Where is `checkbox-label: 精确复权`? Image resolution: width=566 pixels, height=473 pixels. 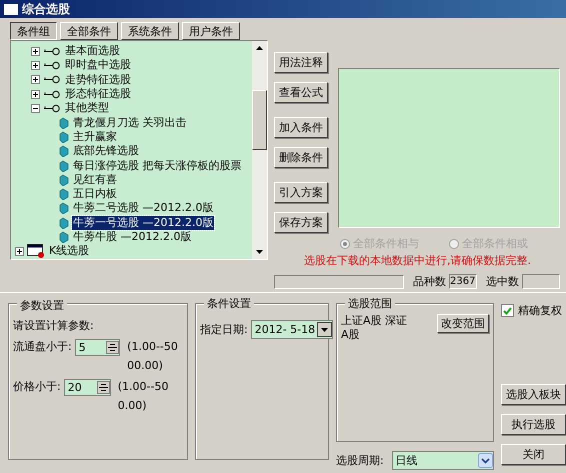
checkbox-label: 精确复权 is located at coordinates (540, 310).